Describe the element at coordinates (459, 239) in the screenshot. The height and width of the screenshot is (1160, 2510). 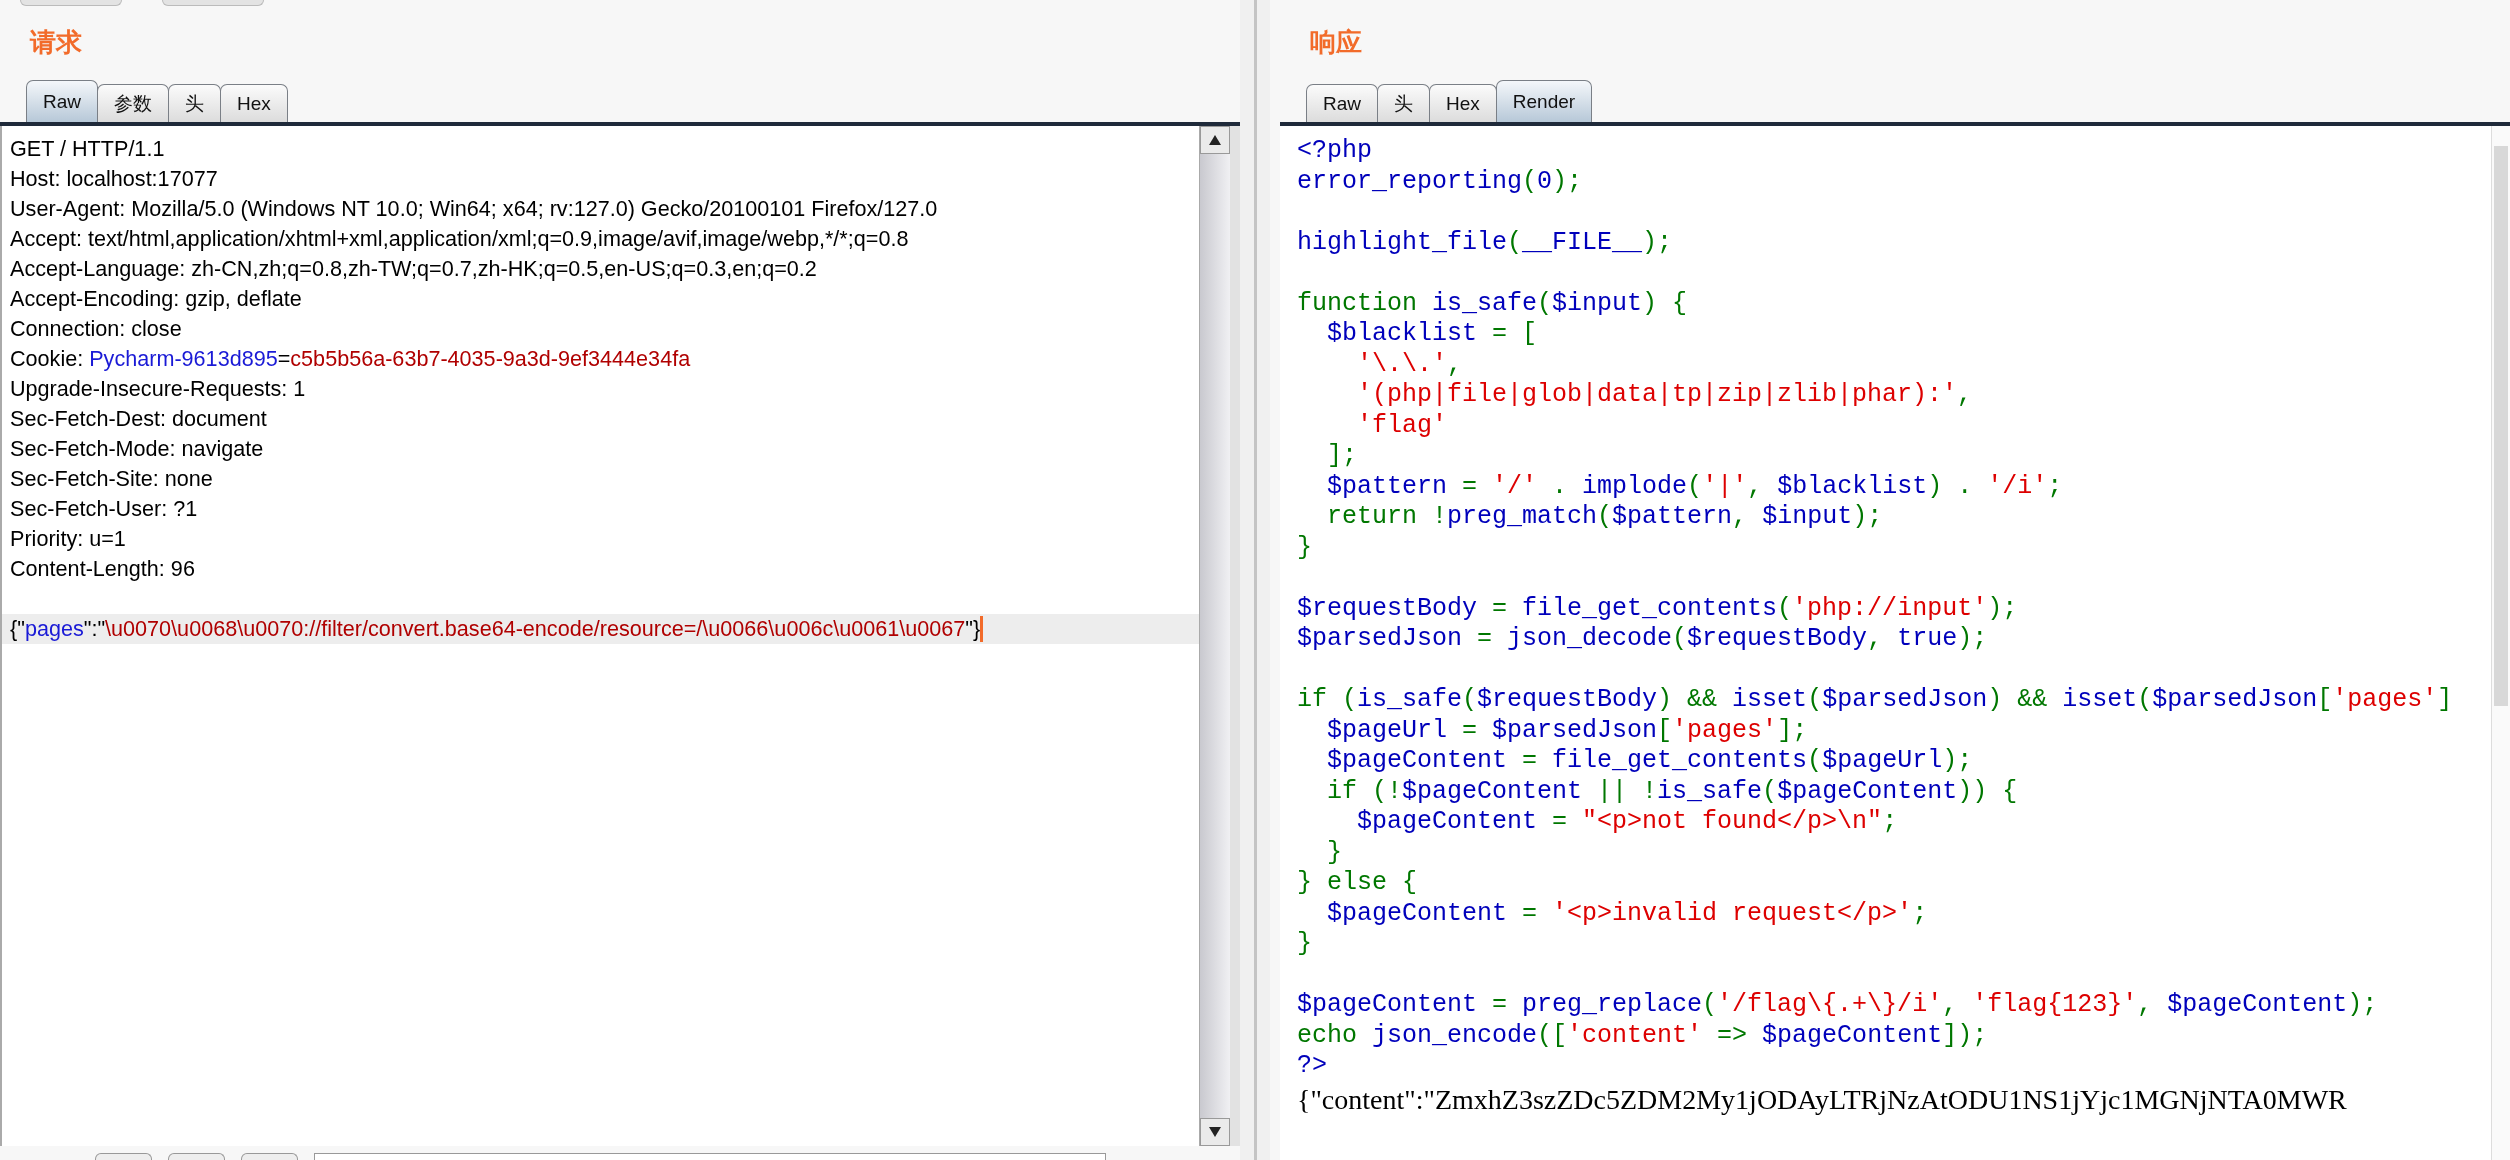
I see `request-line: Accept: text/html,application/xhtml+xml,application/xml;q=0.9,image/avif,image/webp,*/*;q=0.8` at that location.